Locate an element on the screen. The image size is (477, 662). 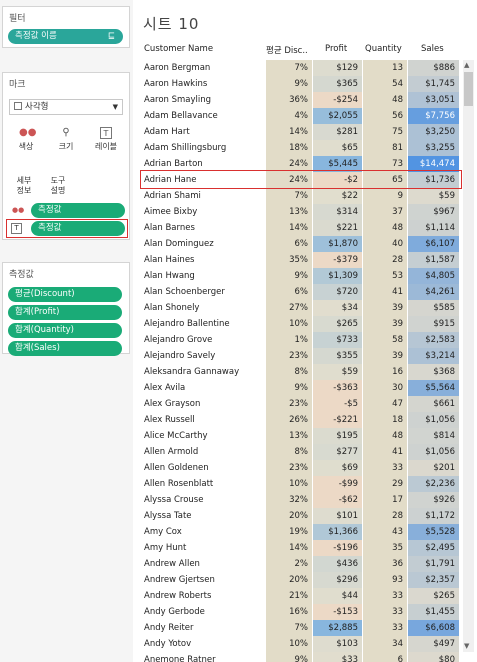
tooltip-button: 도구 설명 is located at coordinates (58, 179).